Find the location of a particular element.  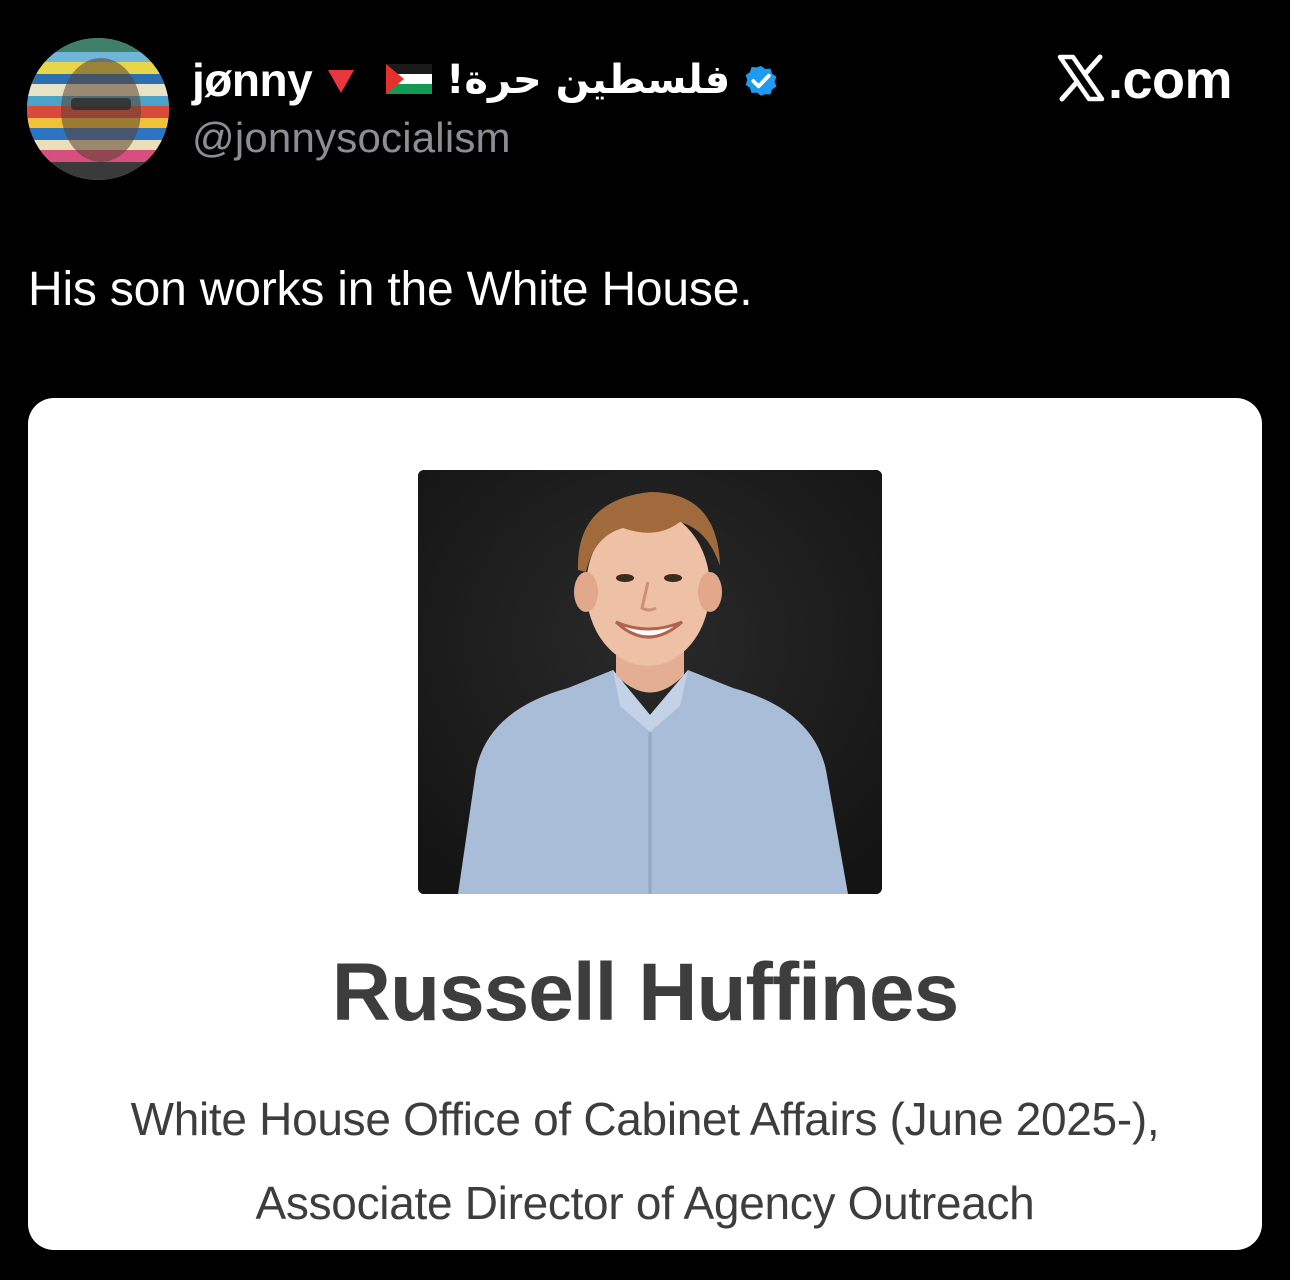

author-display-name: jønny is located at coordinates (252, 80).